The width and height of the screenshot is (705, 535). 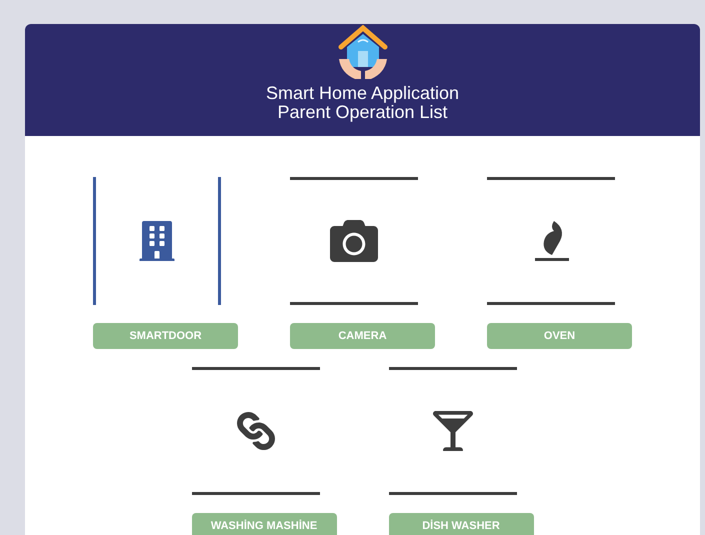 I want to click on glass-icon, so click(x=452, y=431).